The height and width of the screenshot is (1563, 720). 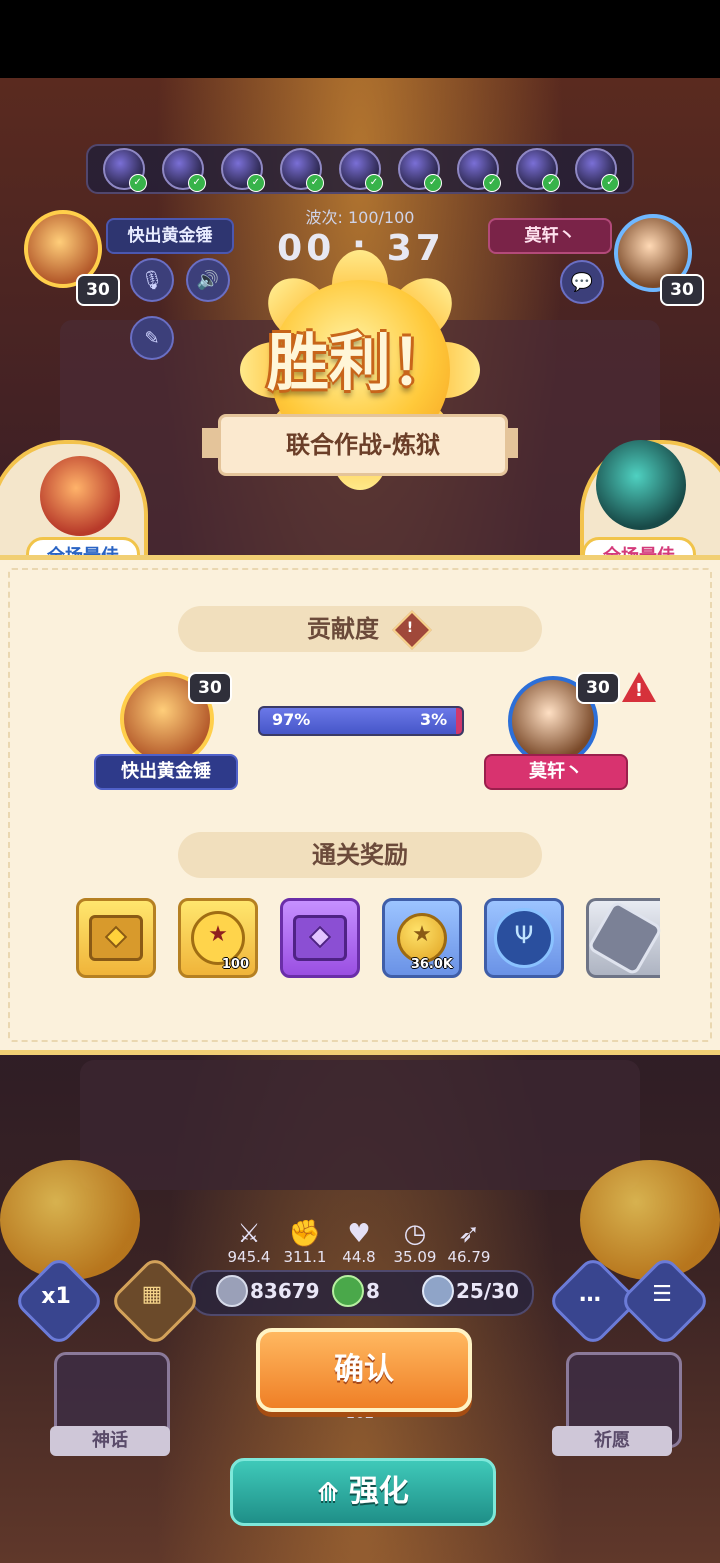 I want to click on clover-icon, so click(x=348, y=1291).